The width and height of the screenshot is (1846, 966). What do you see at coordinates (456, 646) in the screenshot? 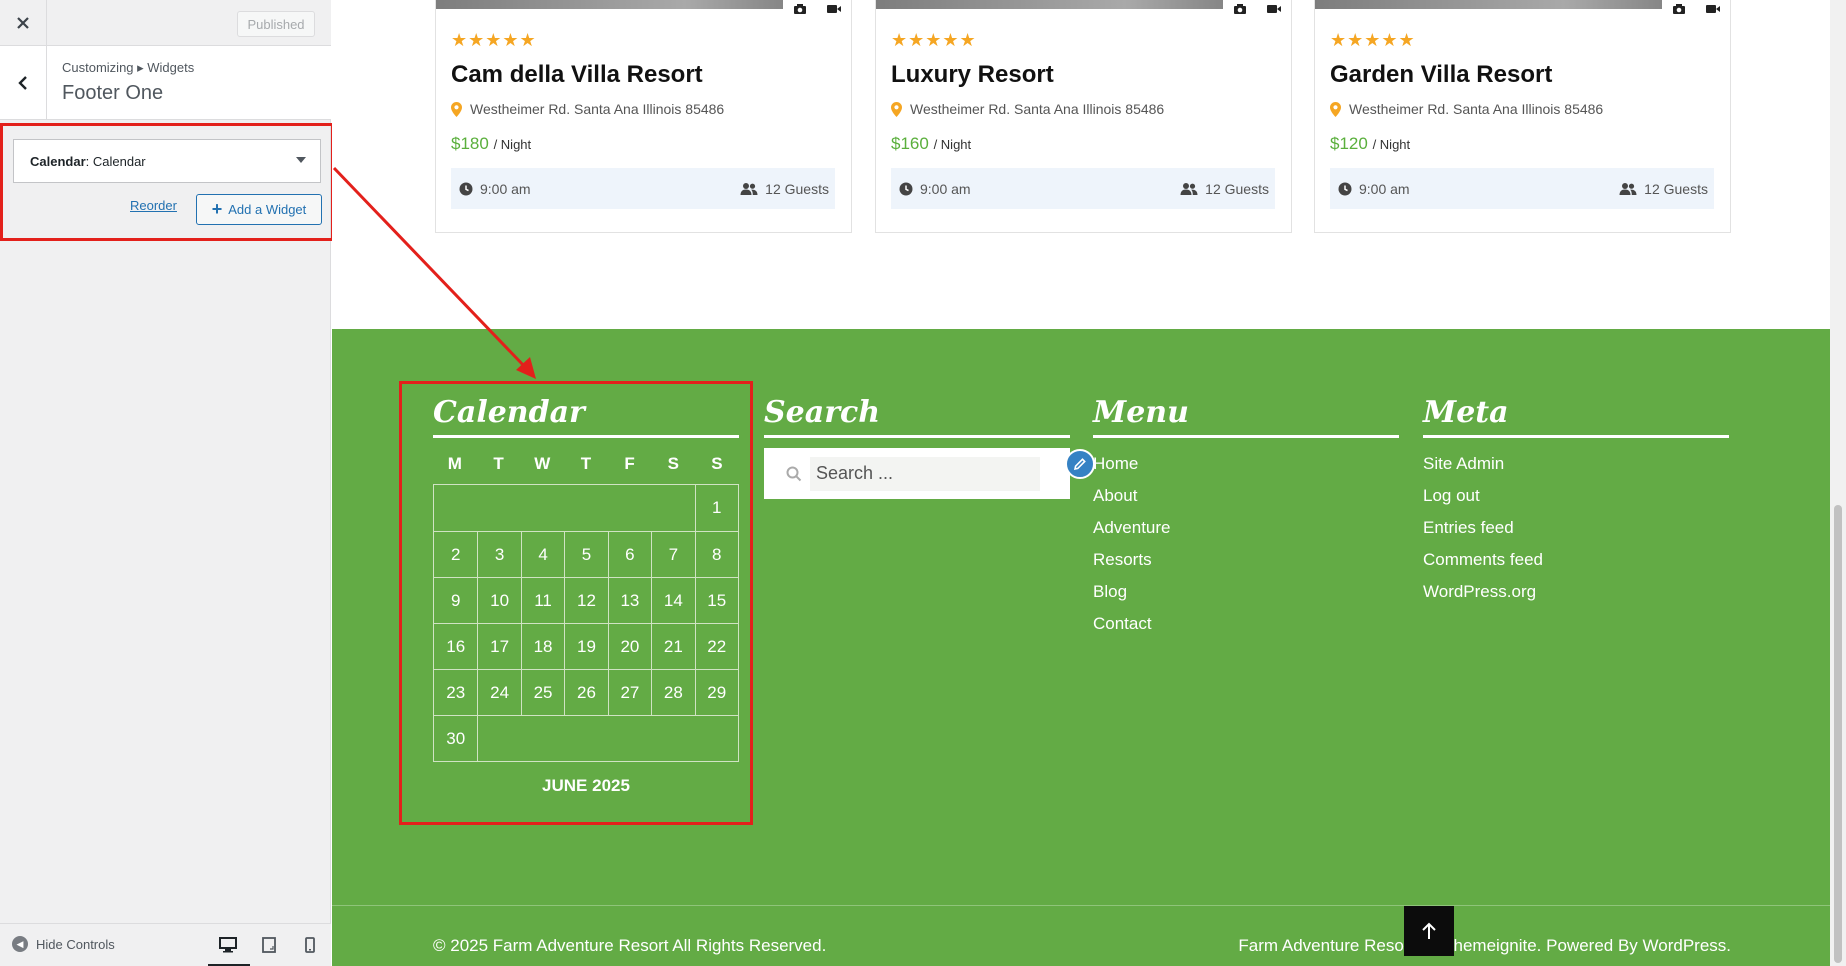
I see `calendar-day: 16` at bounding box center [456, 646].